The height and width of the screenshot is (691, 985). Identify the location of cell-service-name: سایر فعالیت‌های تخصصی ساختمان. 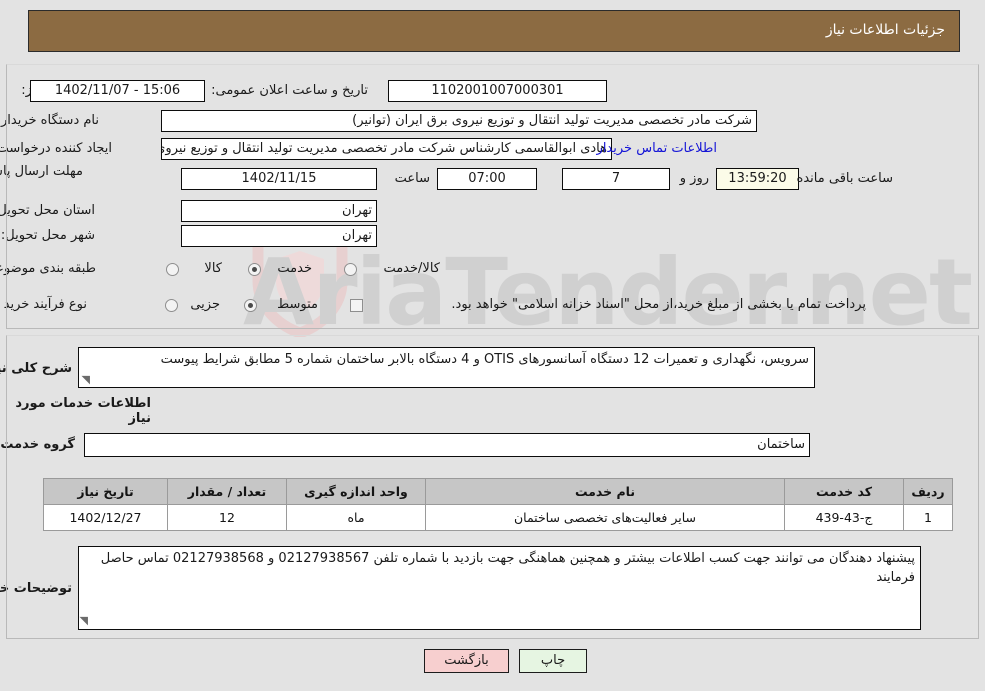
(605, 517).